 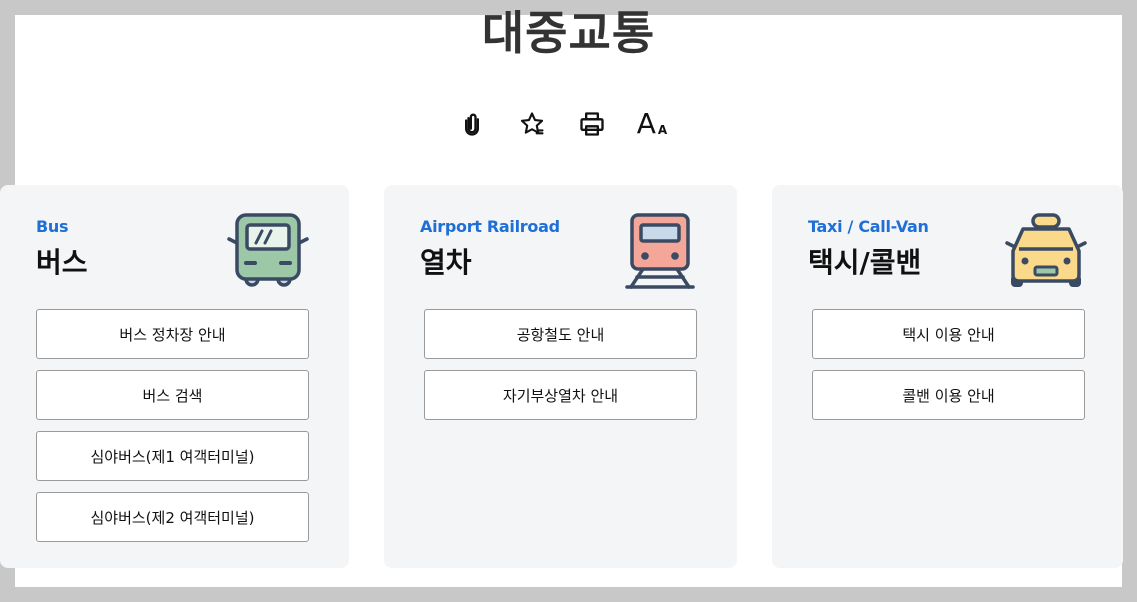 I want to click on star-icon, so click(x=532, y=123).